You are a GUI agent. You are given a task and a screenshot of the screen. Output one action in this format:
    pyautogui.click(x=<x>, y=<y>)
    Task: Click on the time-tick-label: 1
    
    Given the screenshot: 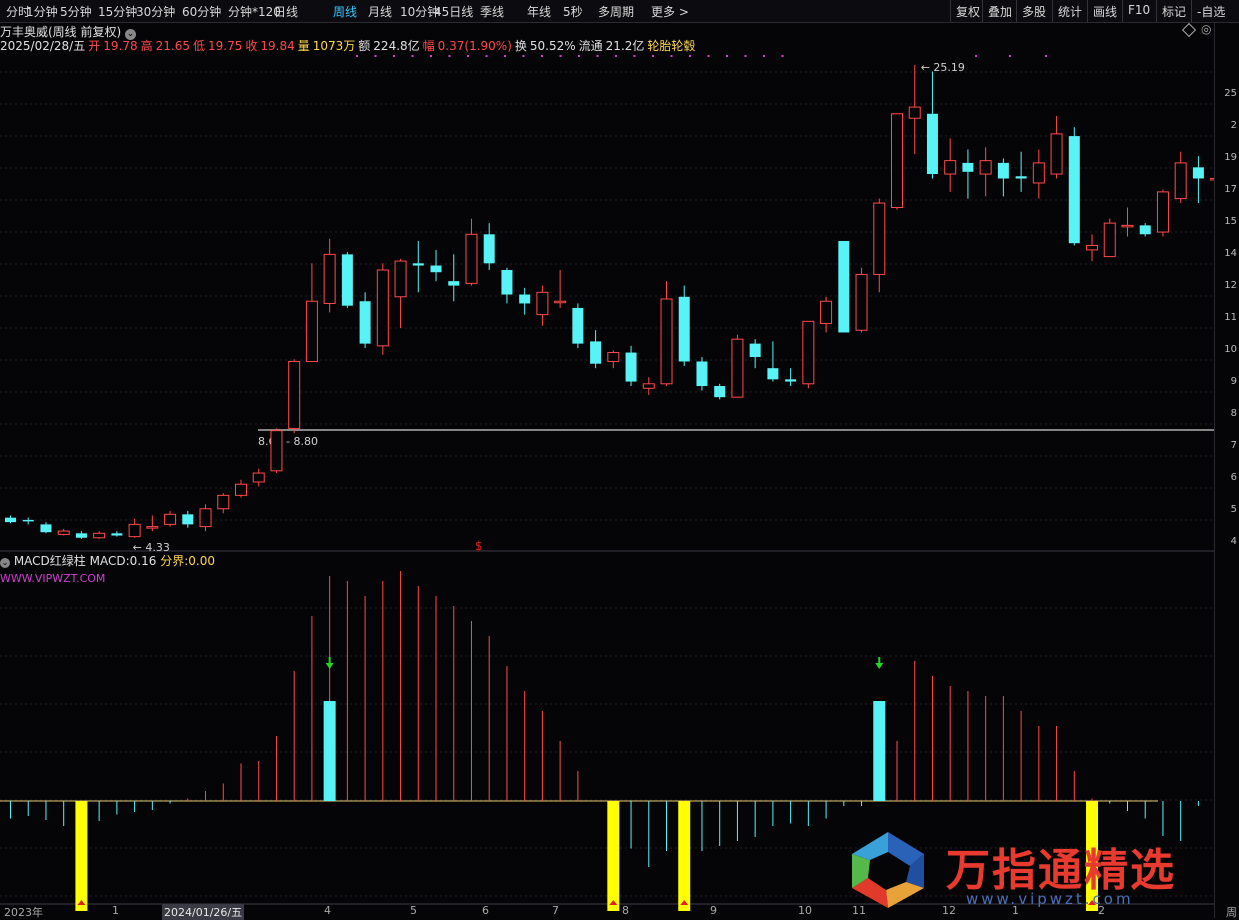 What is the action you would take?
    pyautogui.click(x=115, y=910)
    